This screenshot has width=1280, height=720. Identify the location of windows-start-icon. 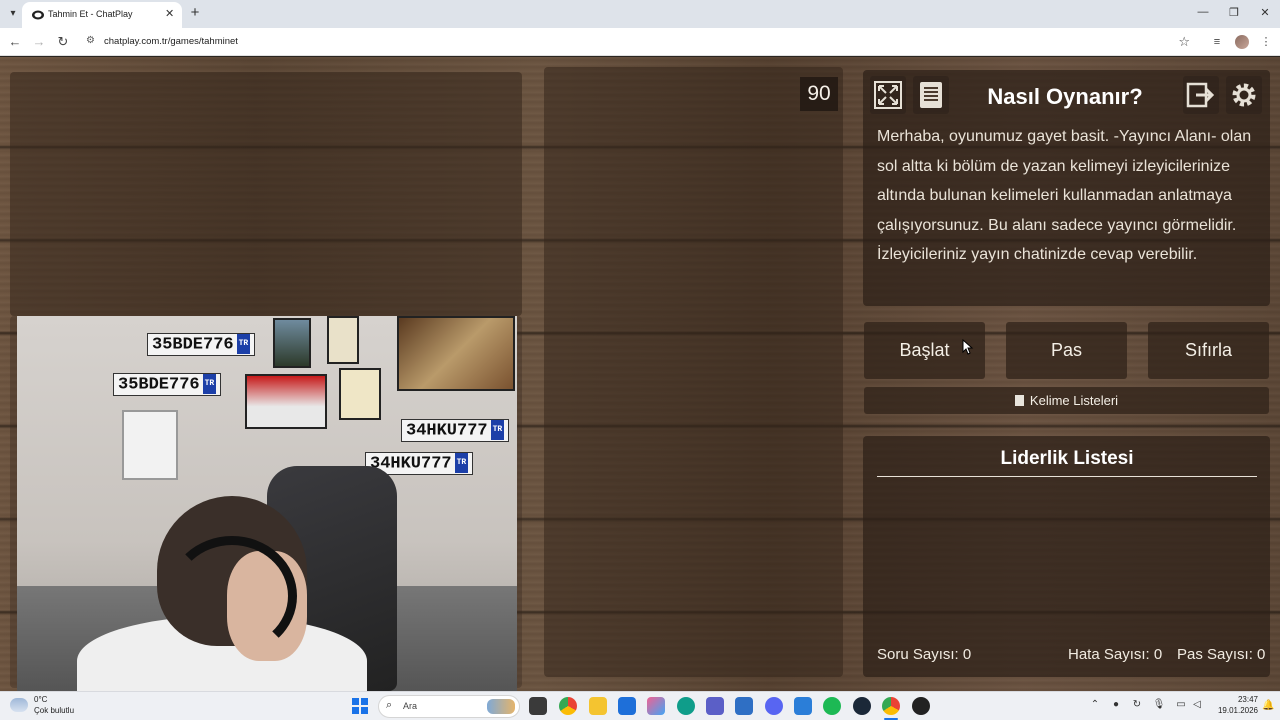
(360, 706).